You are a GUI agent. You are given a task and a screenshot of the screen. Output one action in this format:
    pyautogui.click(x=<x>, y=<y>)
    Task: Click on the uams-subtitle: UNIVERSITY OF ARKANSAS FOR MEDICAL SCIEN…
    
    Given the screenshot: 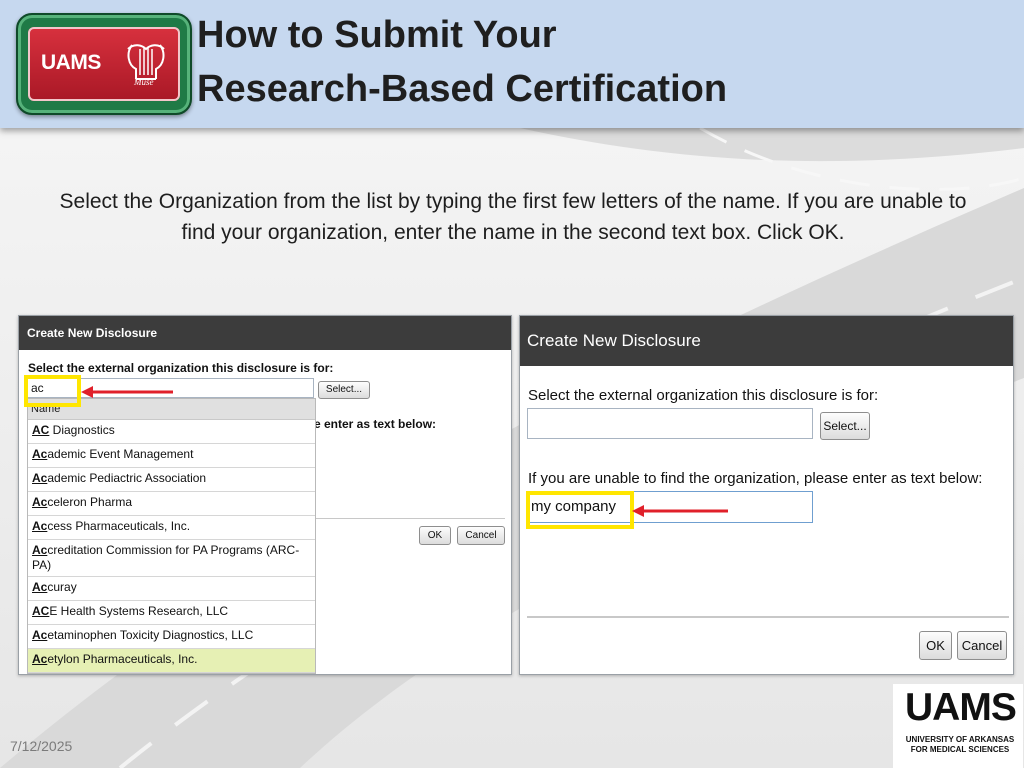 What is the action you would take?
    pyautogui.click(x=960, y=744)
    